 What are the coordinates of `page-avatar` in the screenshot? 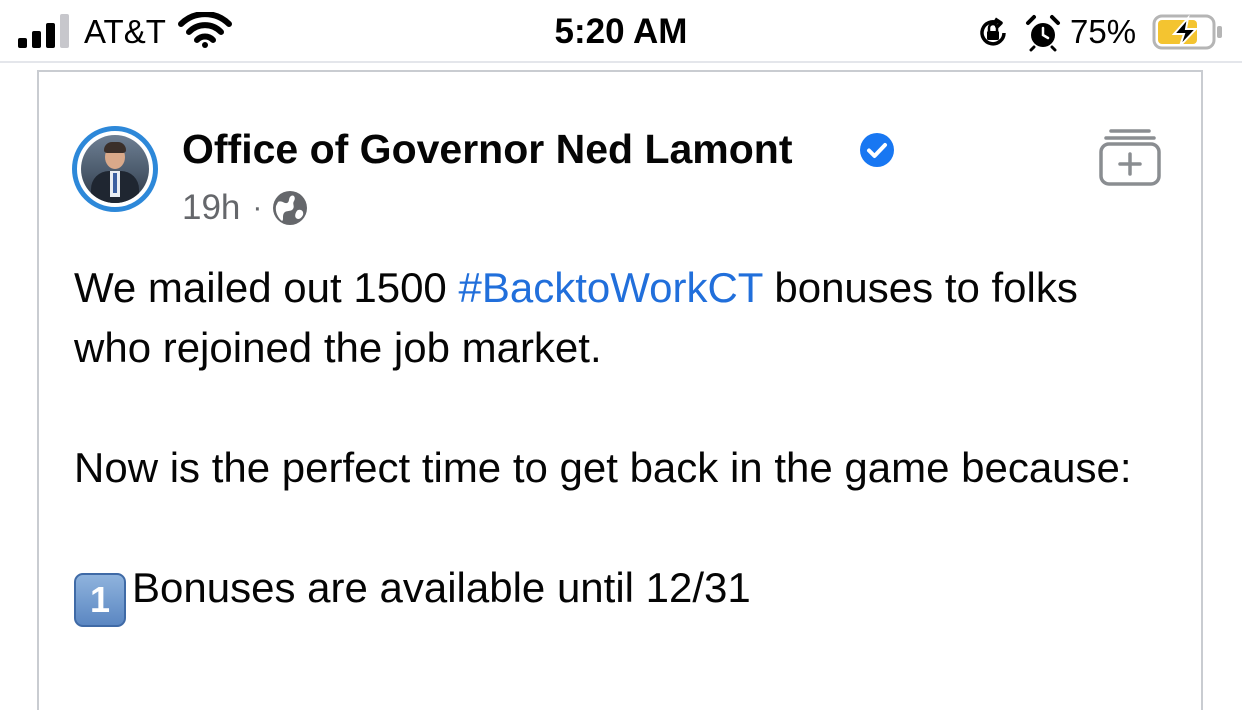 It's located at (115, 169).